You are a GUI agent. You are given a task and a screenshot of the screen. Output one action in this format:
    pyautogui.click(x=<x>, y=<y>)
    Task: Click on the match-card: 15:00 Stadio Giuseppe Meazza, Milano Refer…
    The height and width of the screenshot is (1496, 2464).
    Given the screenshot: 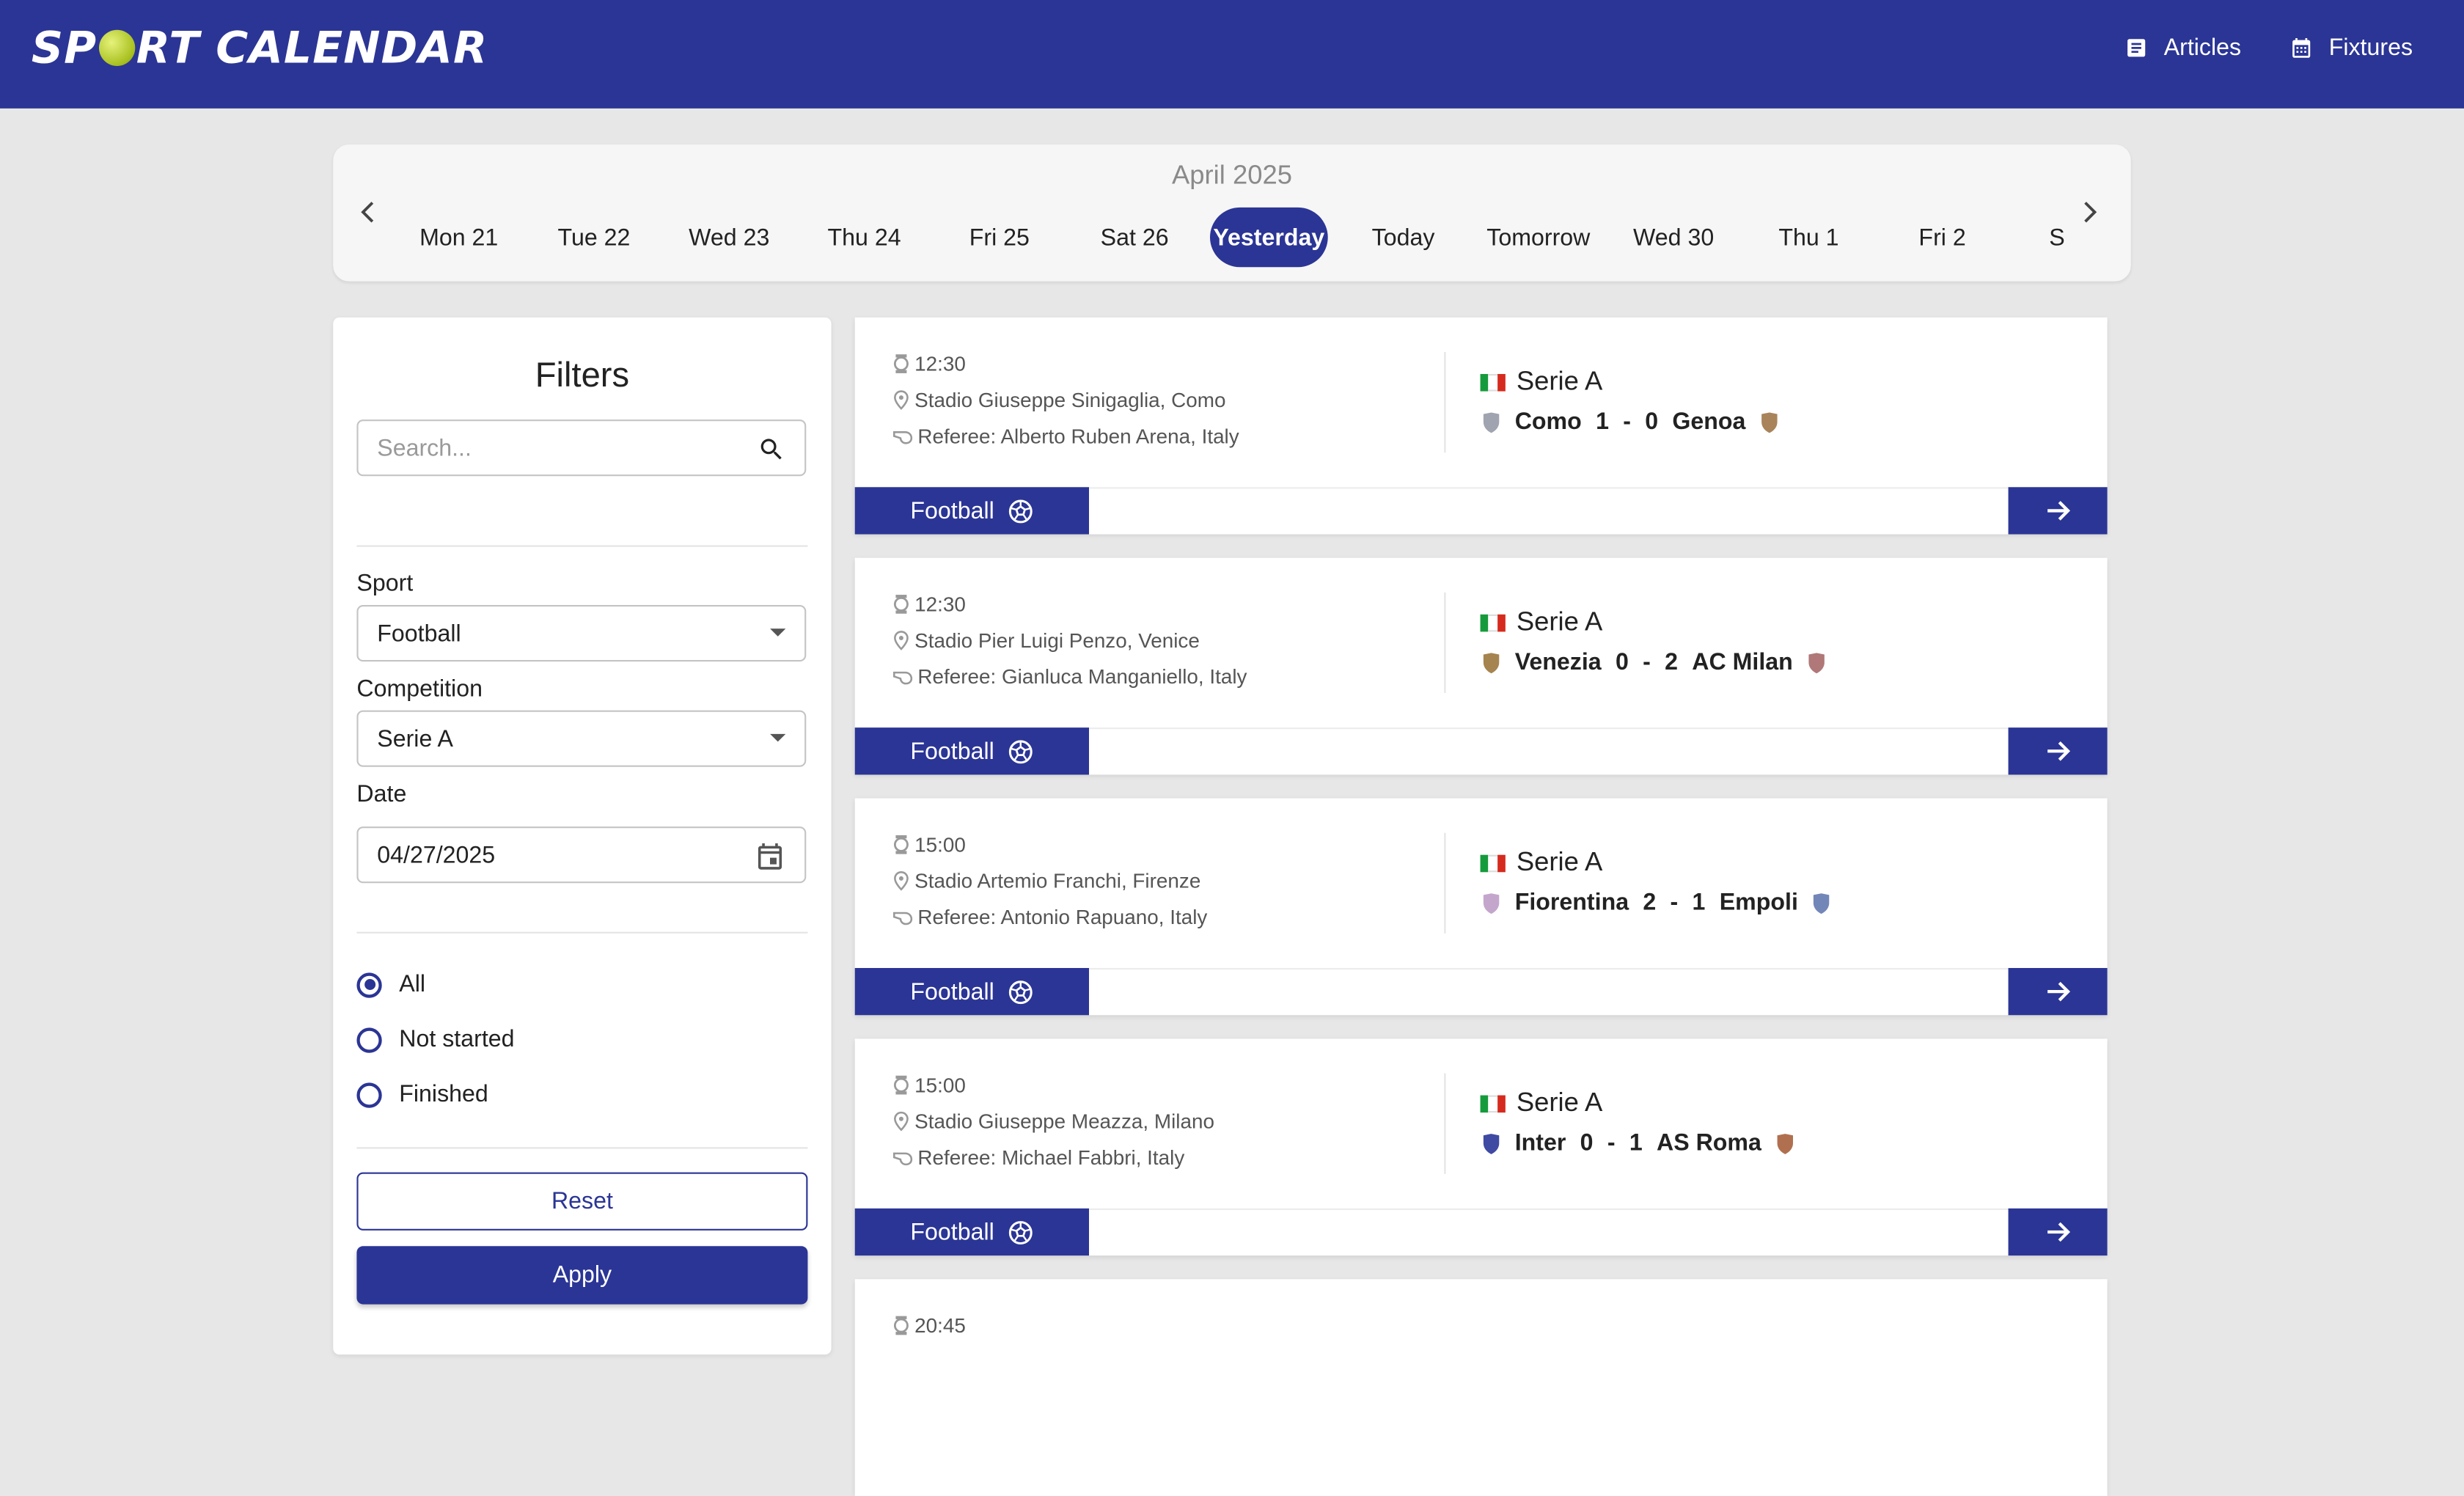 What is the action you would take?
    pyautogui.click(x=1481, y=1147)
    